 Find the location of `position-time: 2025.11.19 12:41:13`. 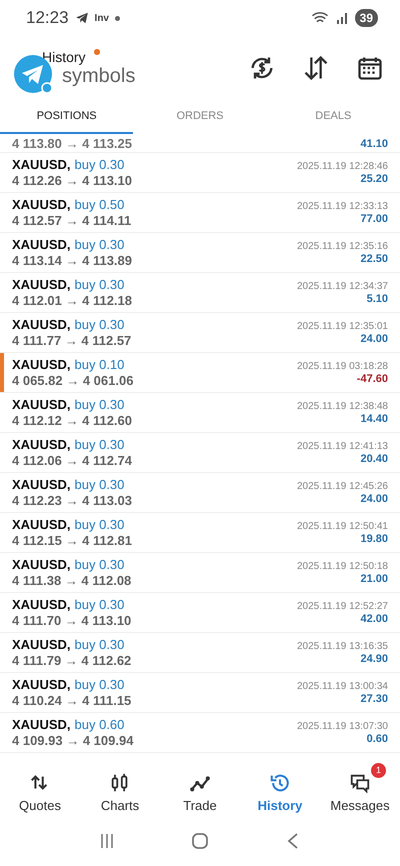

position-time: 2025.11.19 12:41:13 is located at coordinates (342, 446).